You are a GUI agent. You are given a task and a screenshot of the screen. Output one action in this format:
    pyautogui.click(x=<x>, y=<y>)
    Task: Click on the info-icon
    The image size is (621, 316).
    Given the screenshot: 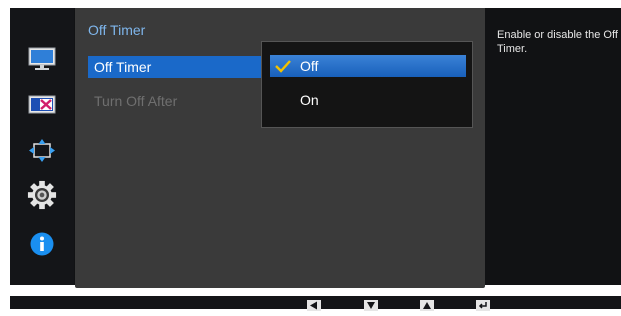 What is the action you would take?
    pyautogui.click(x=42, y=244)
    